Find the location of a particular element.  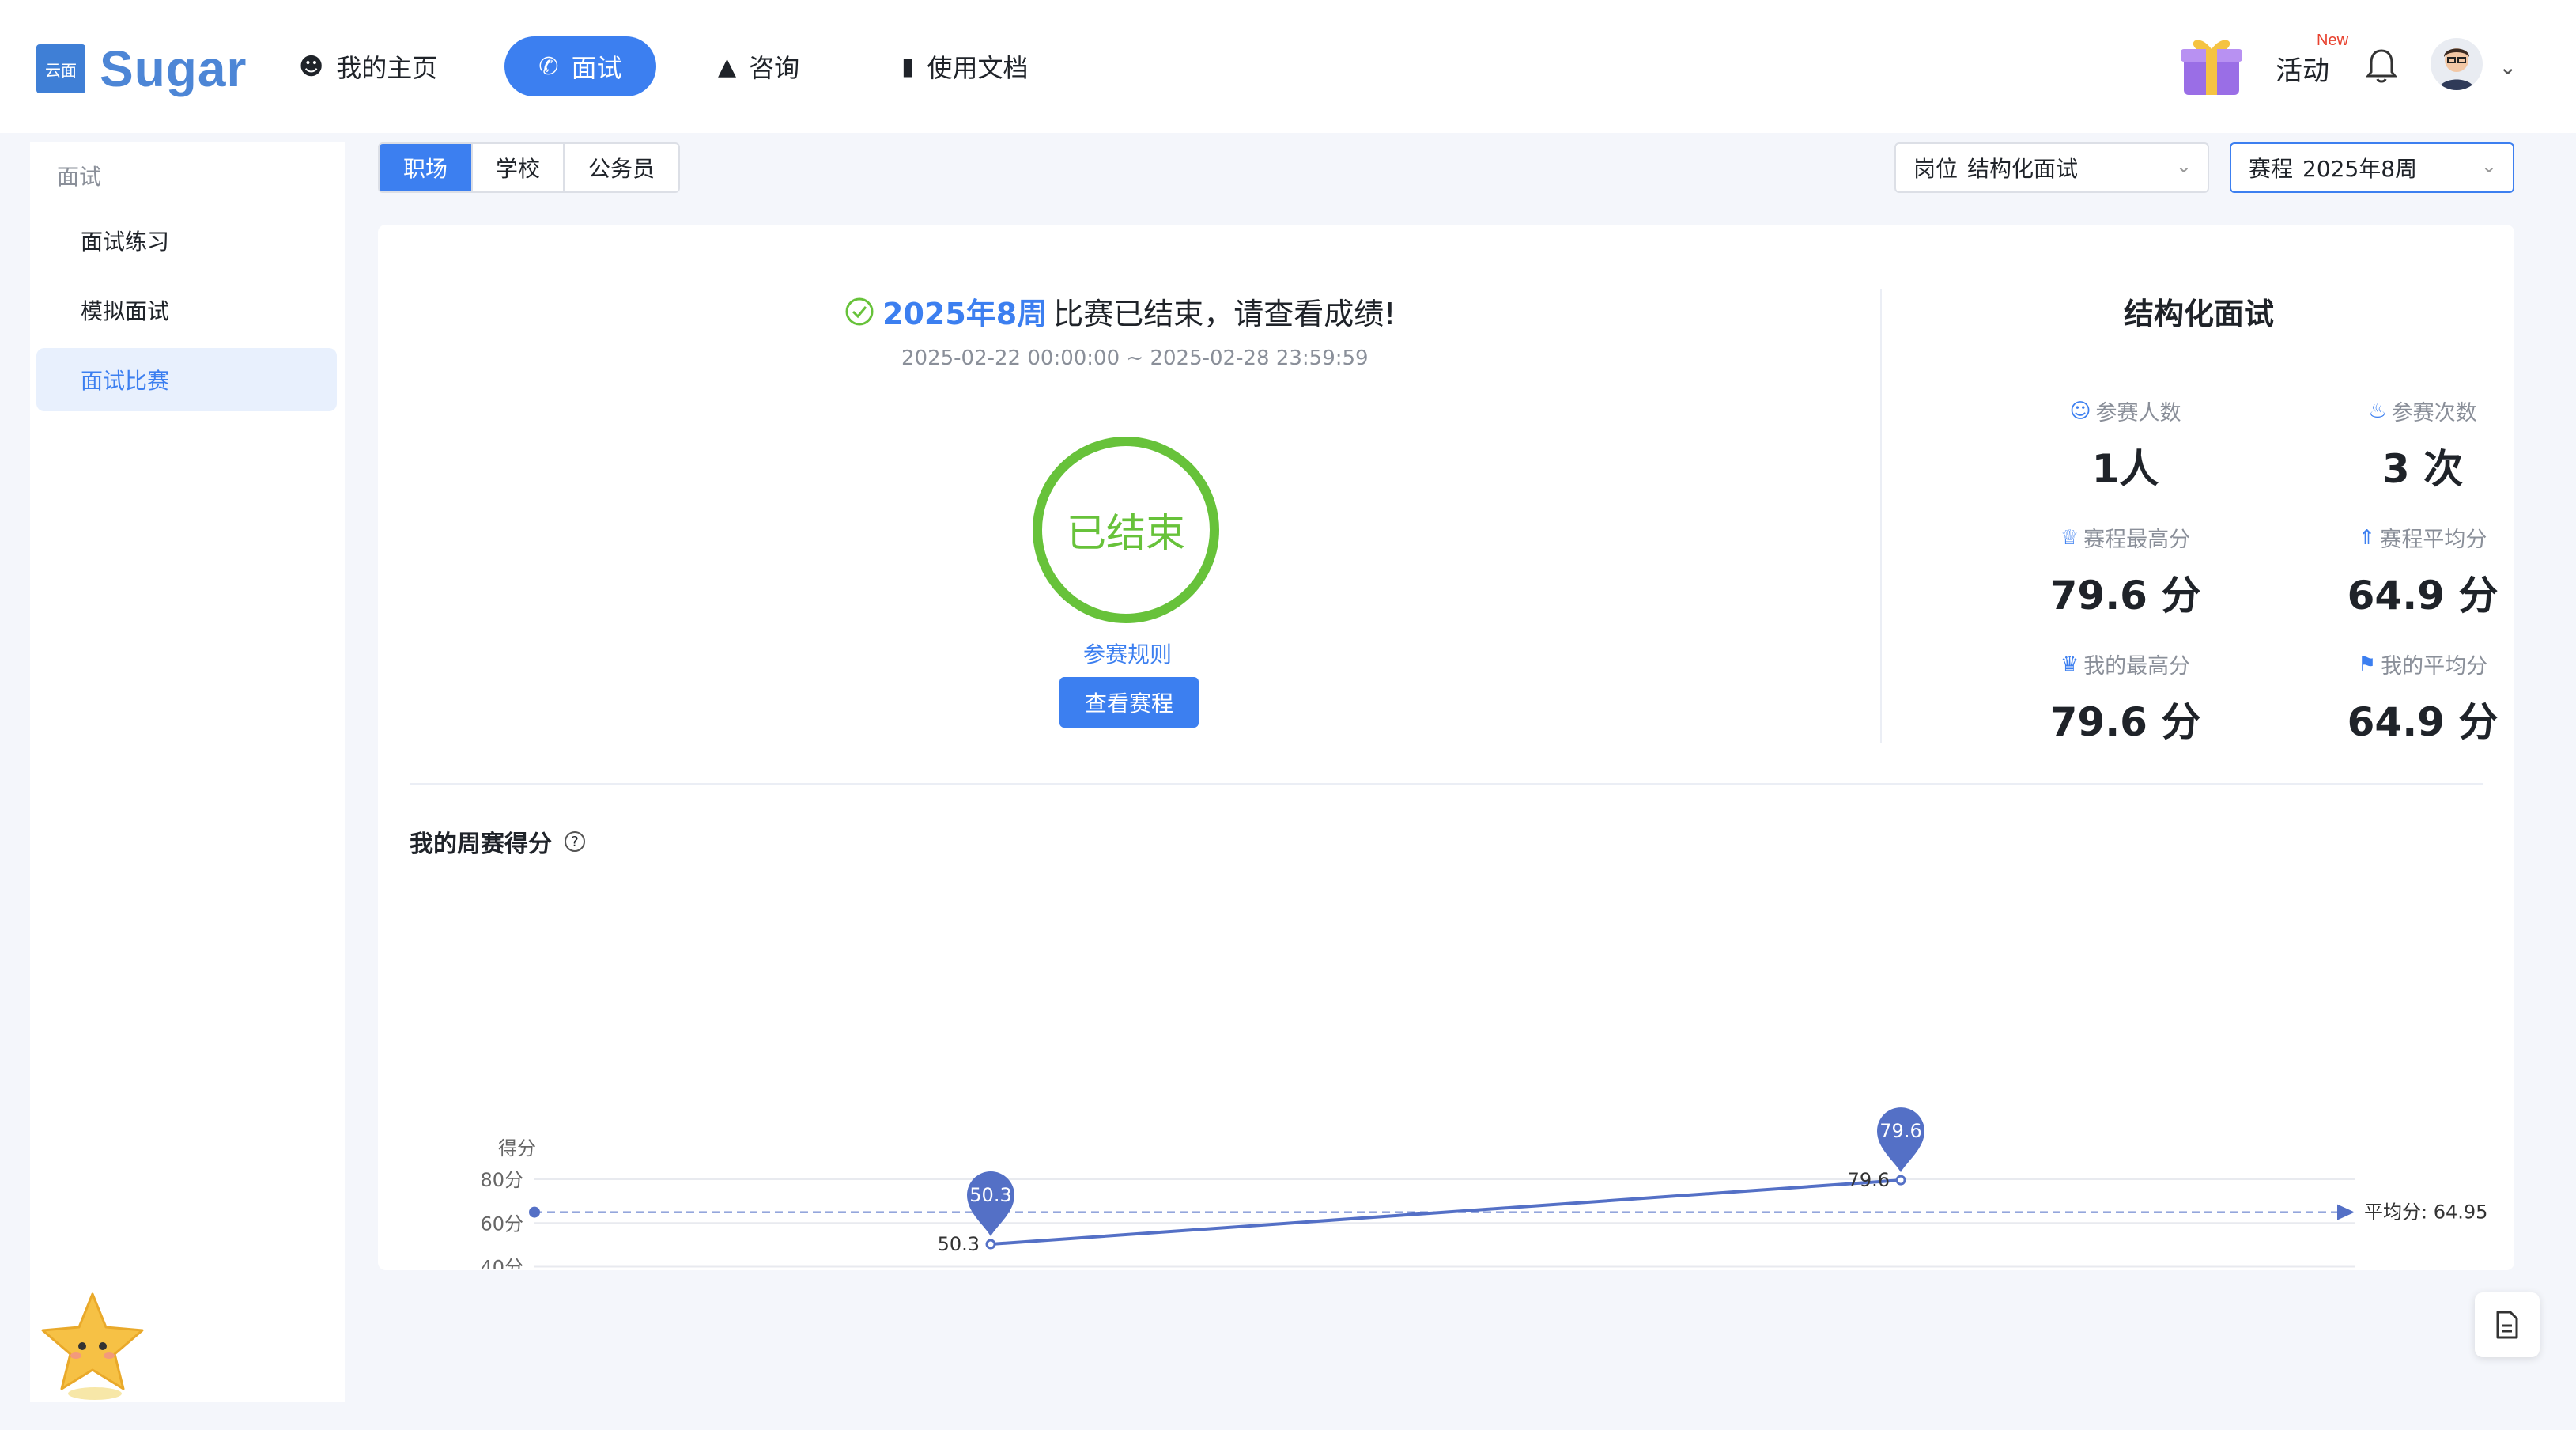

status-ring: 已结束 is located at coordinates (1126, 530).